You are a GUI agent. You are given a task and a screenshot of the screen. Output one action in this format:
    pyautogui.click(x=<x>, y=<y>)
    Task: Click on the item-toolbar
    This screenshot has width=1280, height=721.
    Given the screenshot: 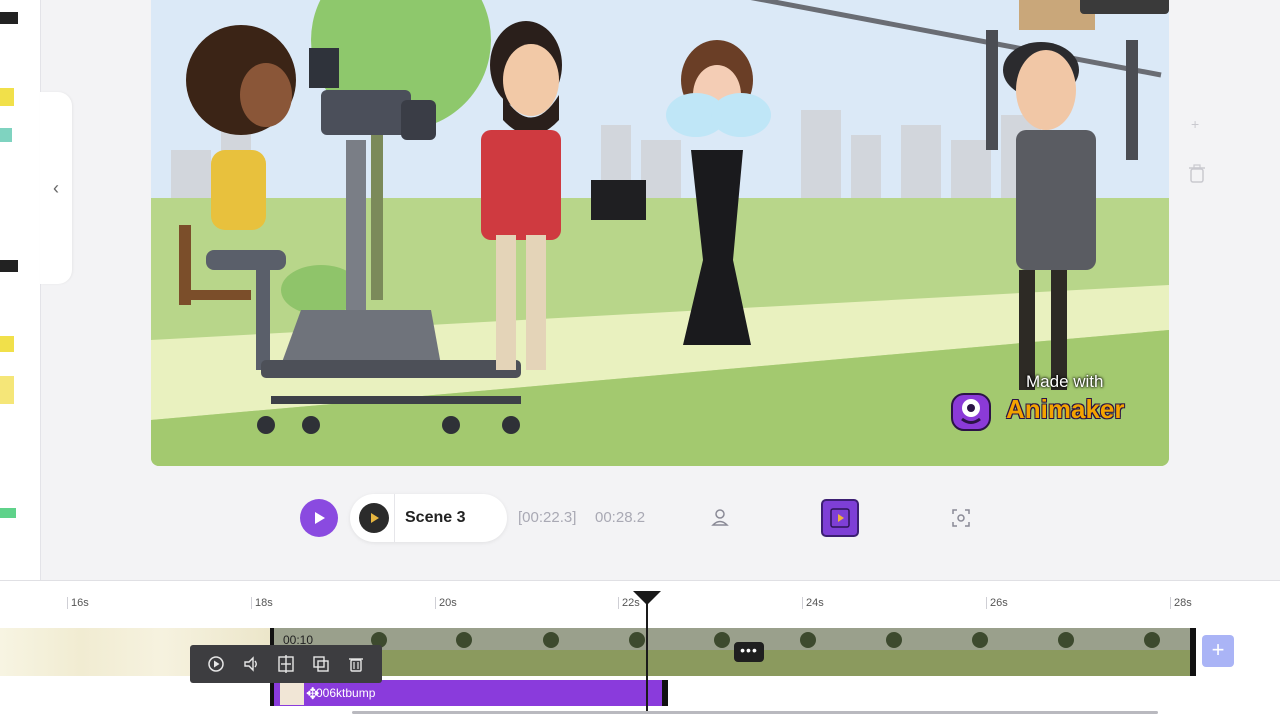 What is the action you would take?
    pyautogui.click(x=286, y=664)
    